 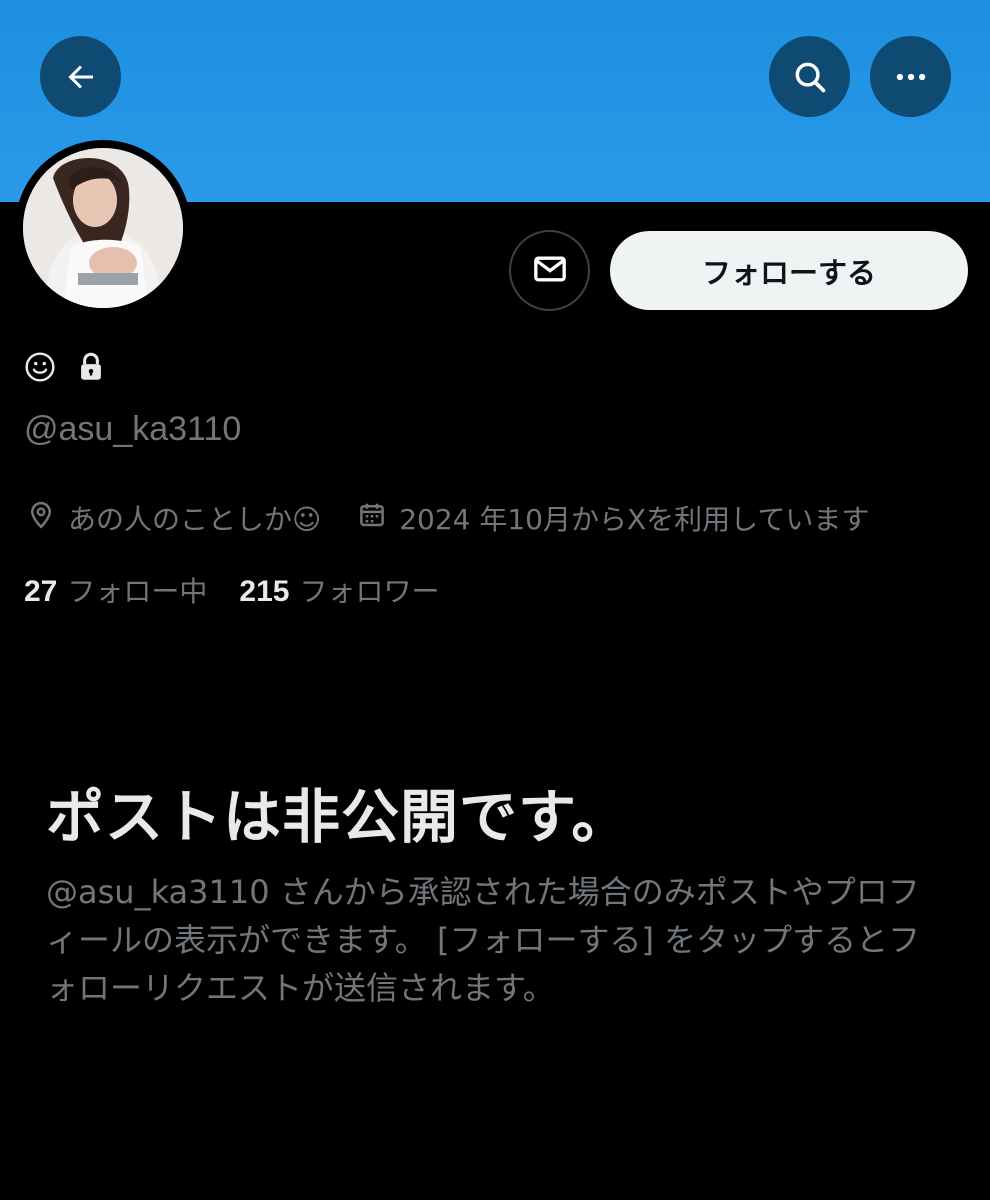 I want to click on location-pin-icon, so click(x=47, y=518).